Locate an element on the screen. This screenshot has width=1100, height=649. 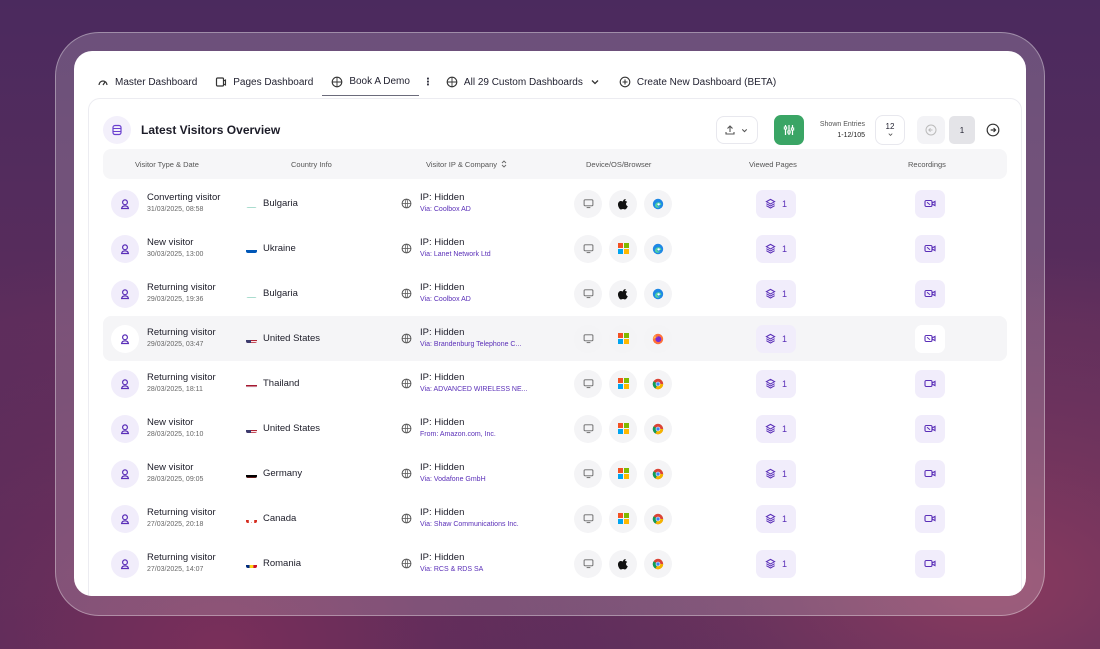
current-page: 1 is located at coordinates (962, 130).